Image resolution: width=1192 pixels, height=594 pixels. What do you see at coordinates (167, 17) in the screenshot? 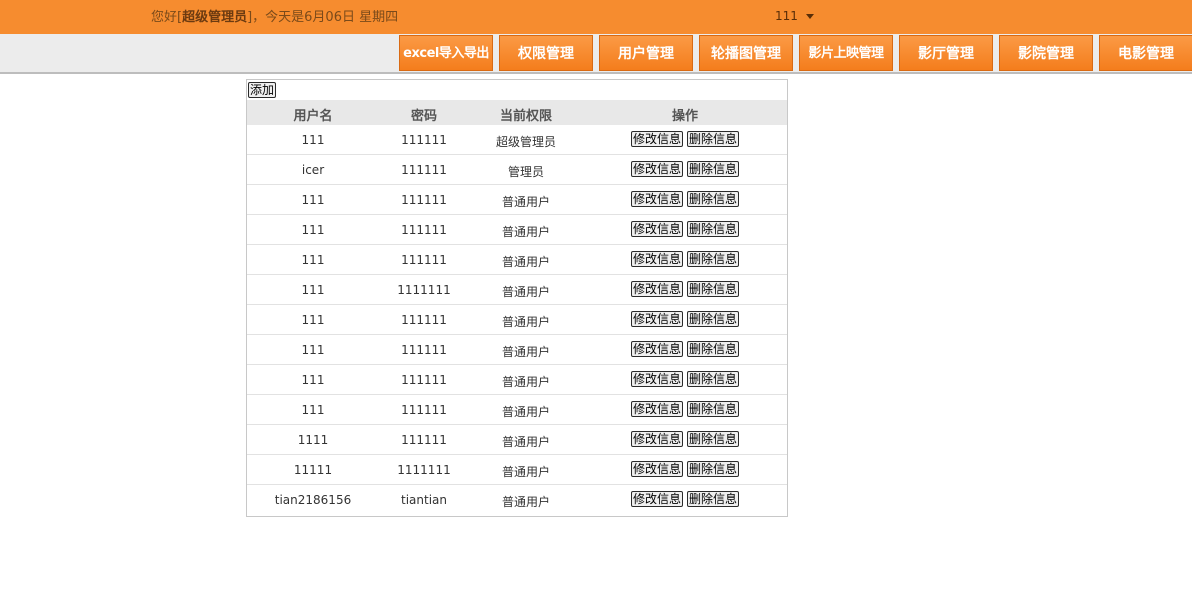
I see `greeting-prefix: 您好[` at bounding box center [167, 17].